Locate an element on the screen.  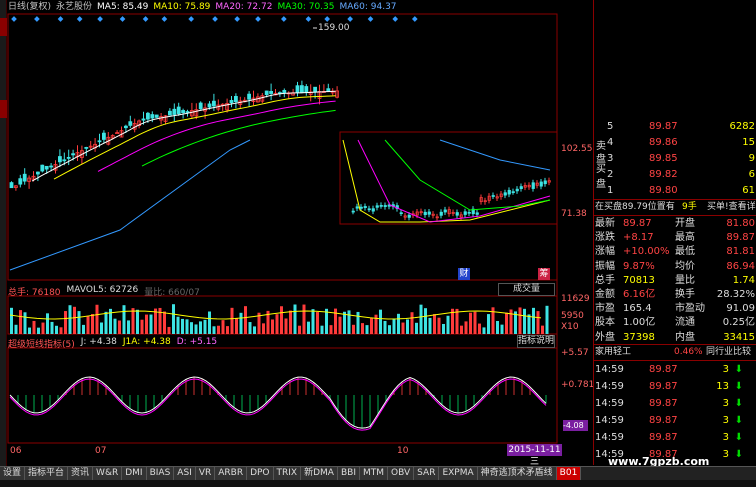
buy-label: 买盘 is located at coordinates (601, 177).